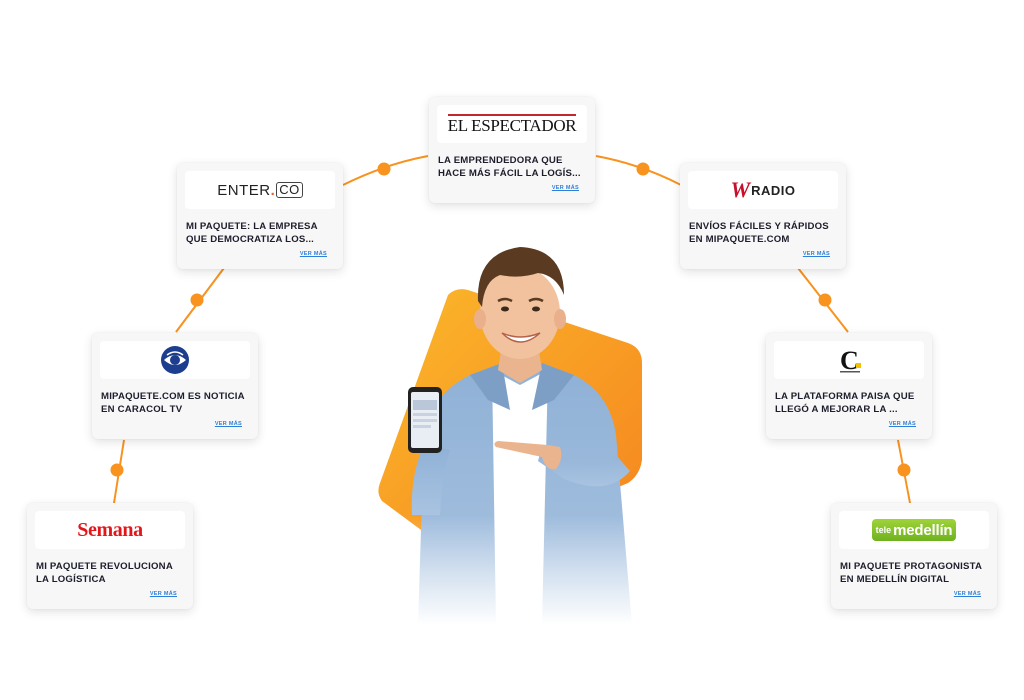  Describe the element at coordinates (512, 124) in the screenshot. I see `el-espectador-logo: EL ESPECTADOR` at that location.